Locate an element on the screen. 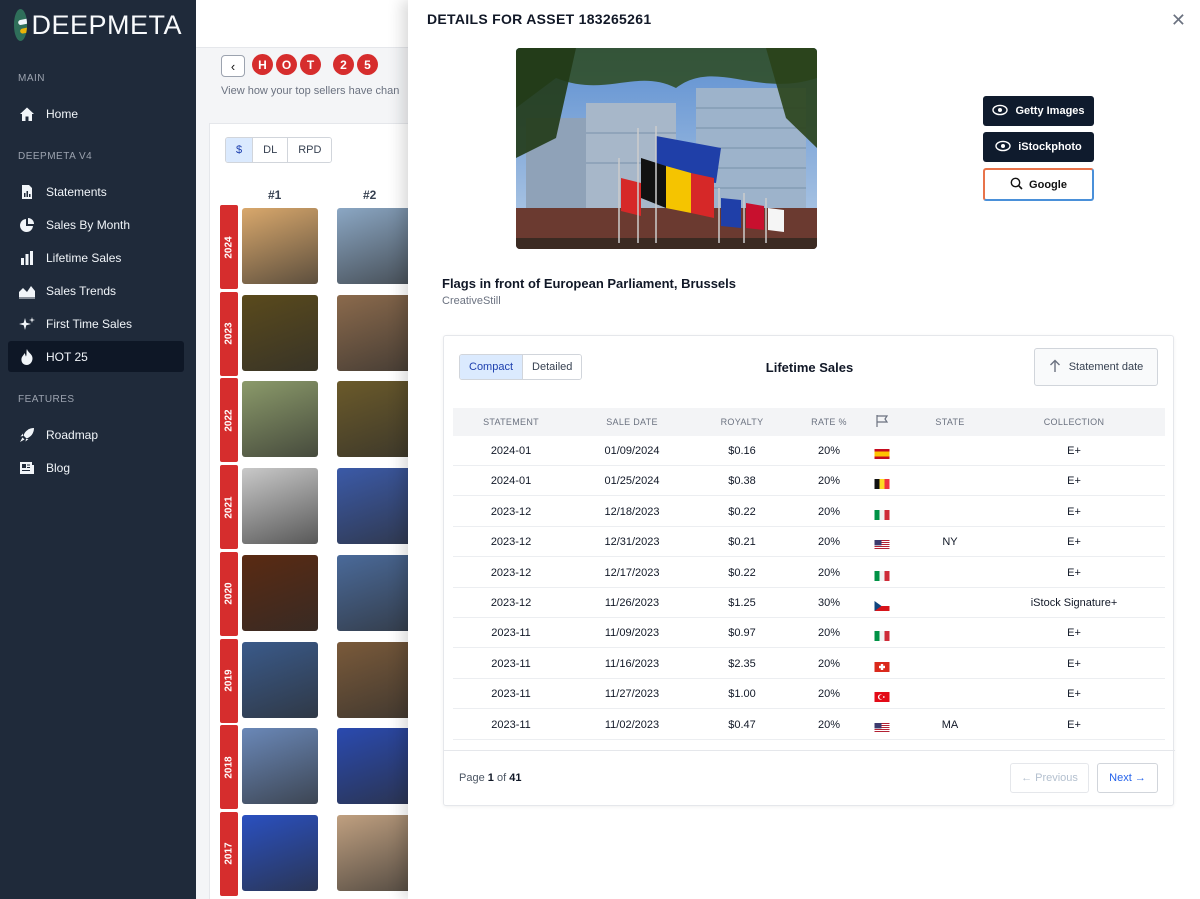 This screenshot has width=1200, height=899. year-label-text: 2019 is located at coordinates (229, 680).